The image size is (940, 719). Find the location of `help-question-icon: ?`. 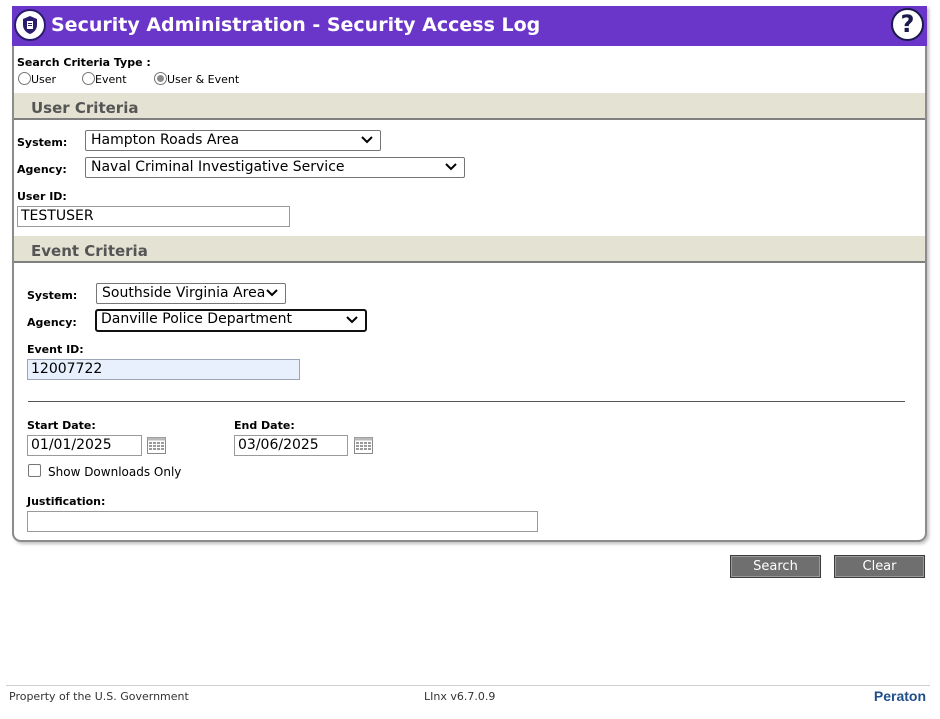

help-question-icon: ? is located at coordinates (907, 24).